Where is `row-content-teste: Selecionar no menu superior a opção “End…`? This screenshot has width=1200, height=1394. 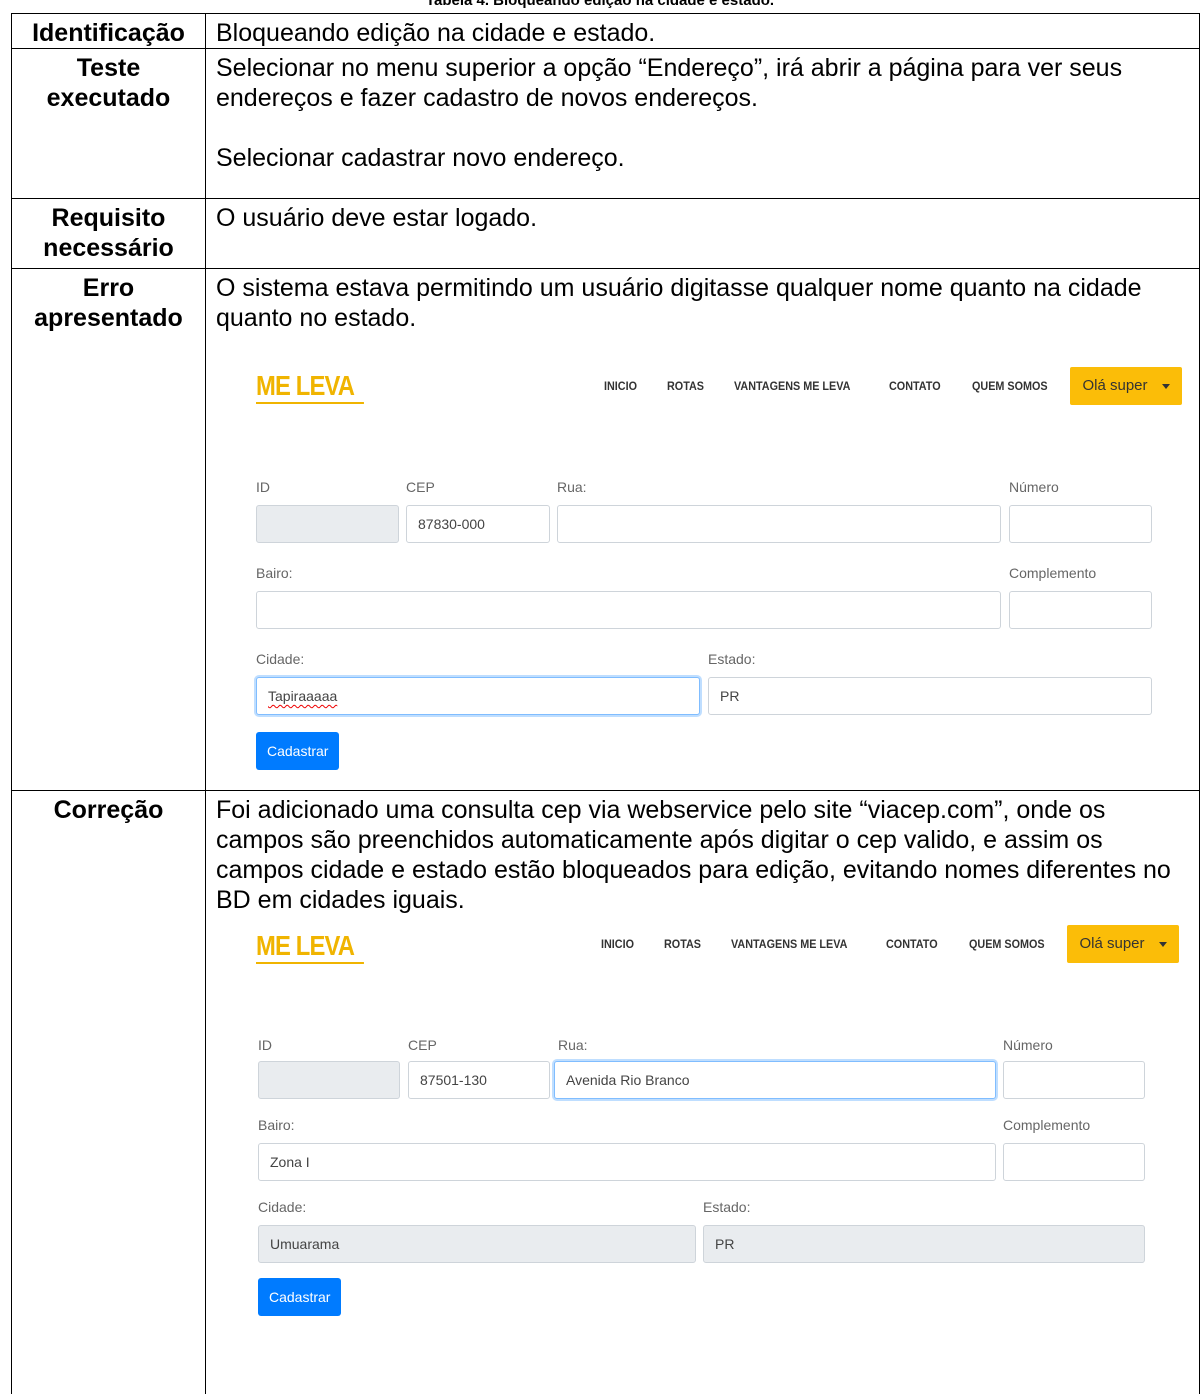
row-content-teste: Selecionar no menu superior a opção “End… is located at coordinates (702, 123).